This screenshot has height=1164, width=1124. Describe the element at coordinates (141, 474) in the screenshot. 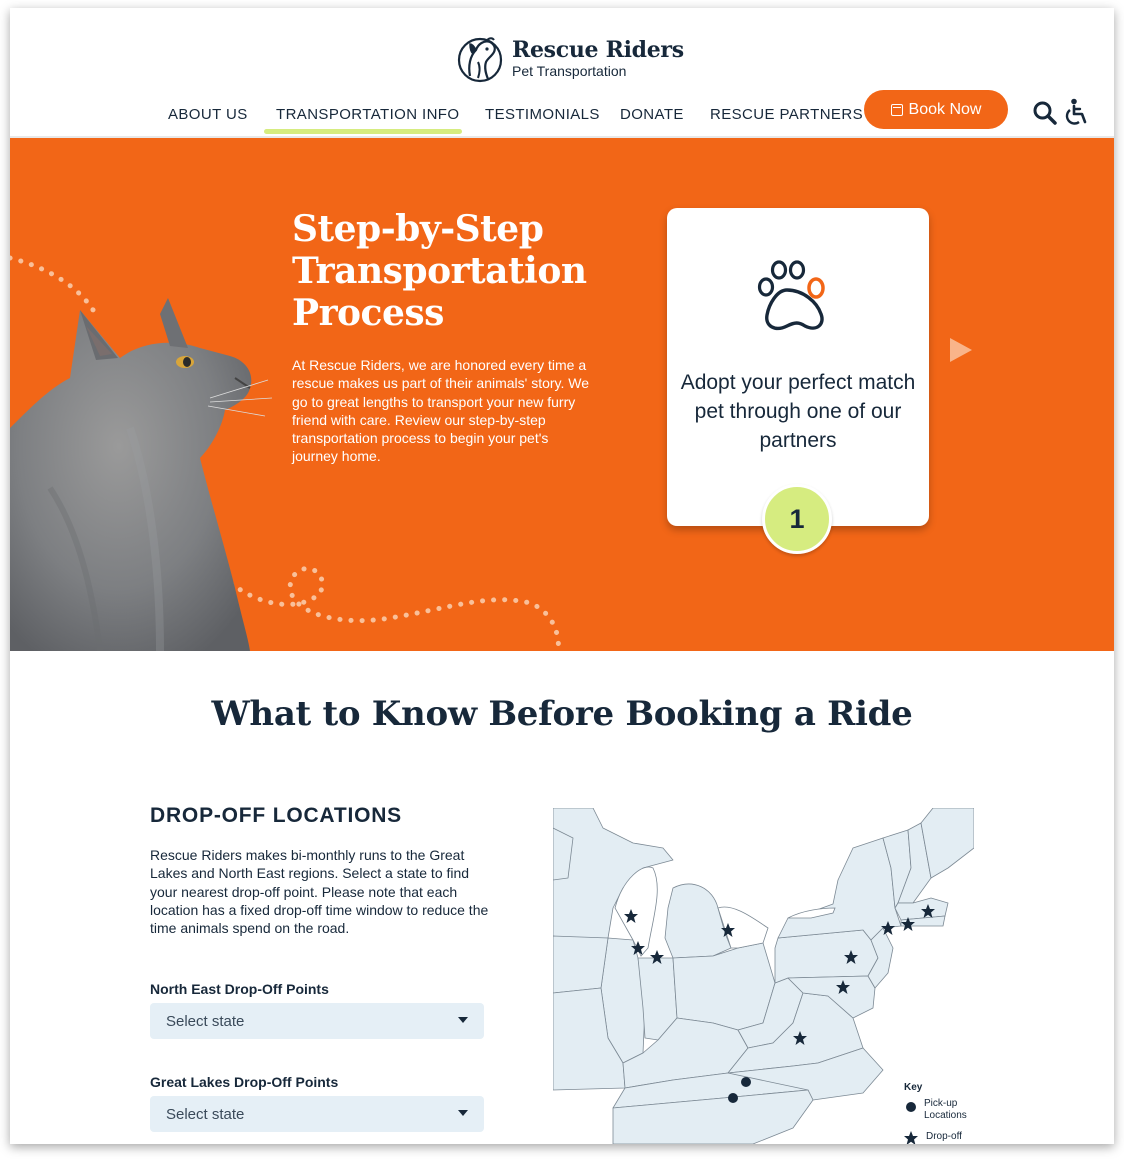

I see `cat-photo` at that location.